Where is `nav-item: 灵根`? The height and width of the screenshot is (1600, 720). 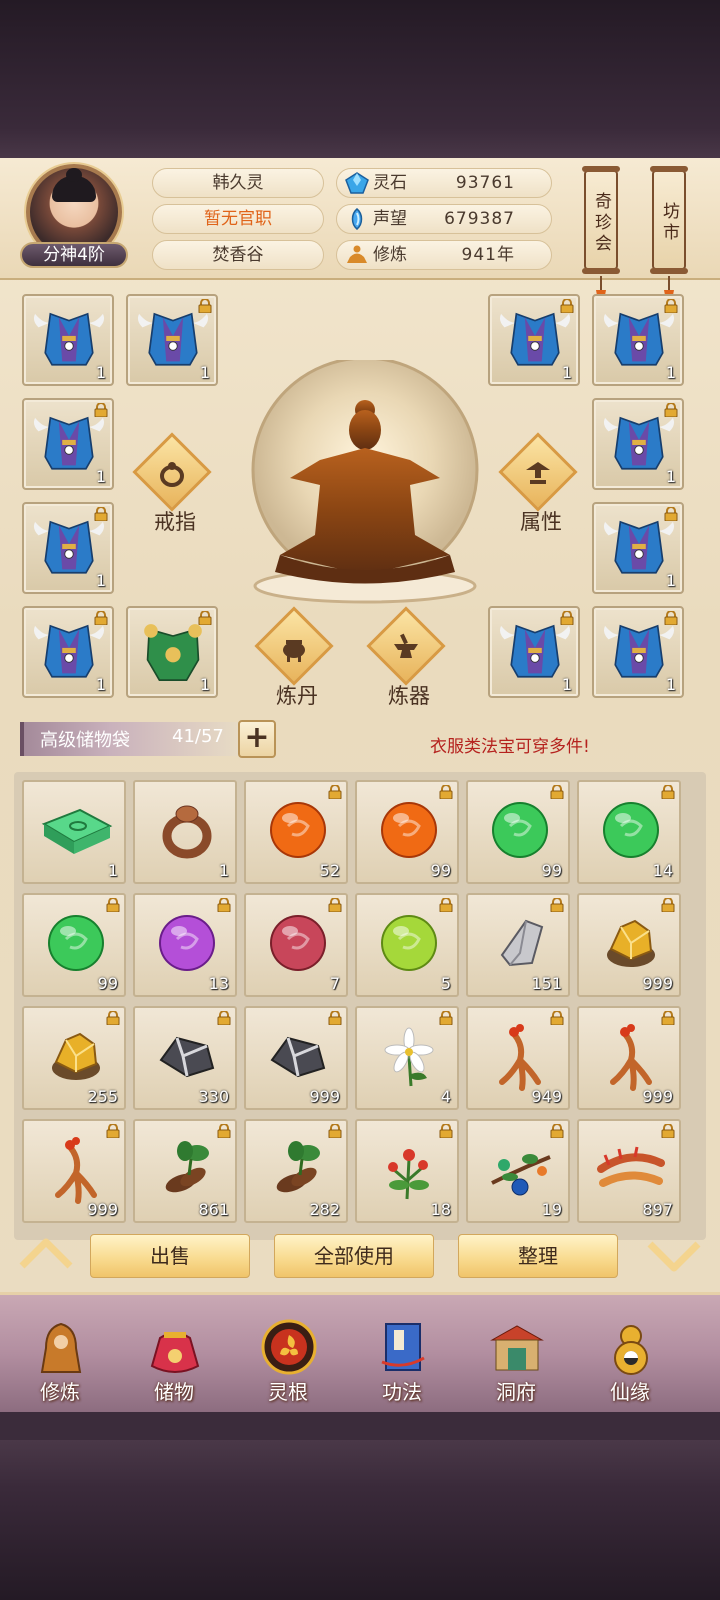 nav-item: 灵根 is located at coordinates (288, 1364).